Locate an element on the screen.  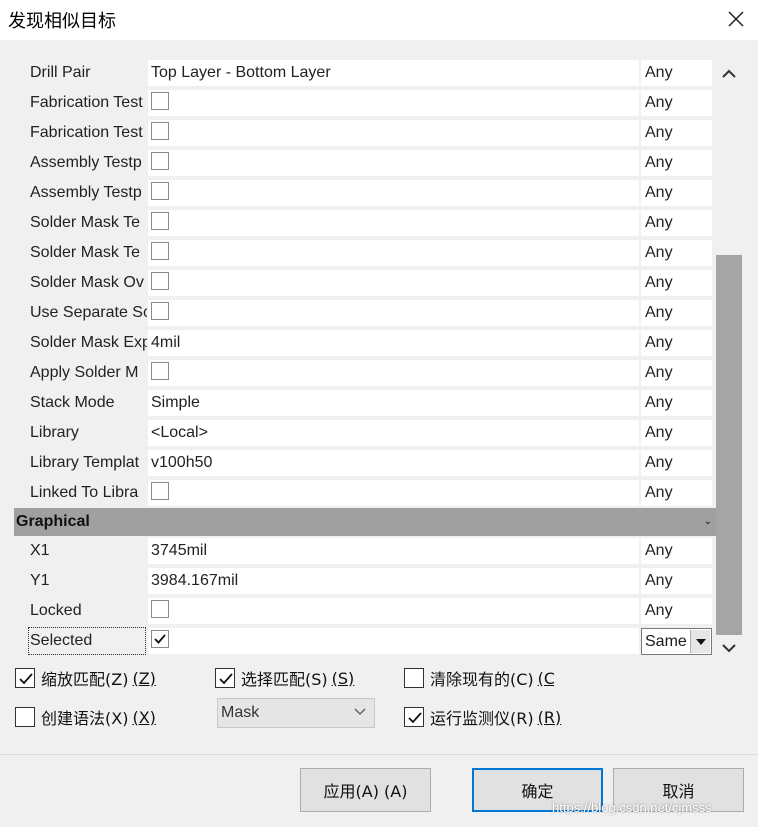
mask-dropdown: Mask is located at coordinates (296, 713).